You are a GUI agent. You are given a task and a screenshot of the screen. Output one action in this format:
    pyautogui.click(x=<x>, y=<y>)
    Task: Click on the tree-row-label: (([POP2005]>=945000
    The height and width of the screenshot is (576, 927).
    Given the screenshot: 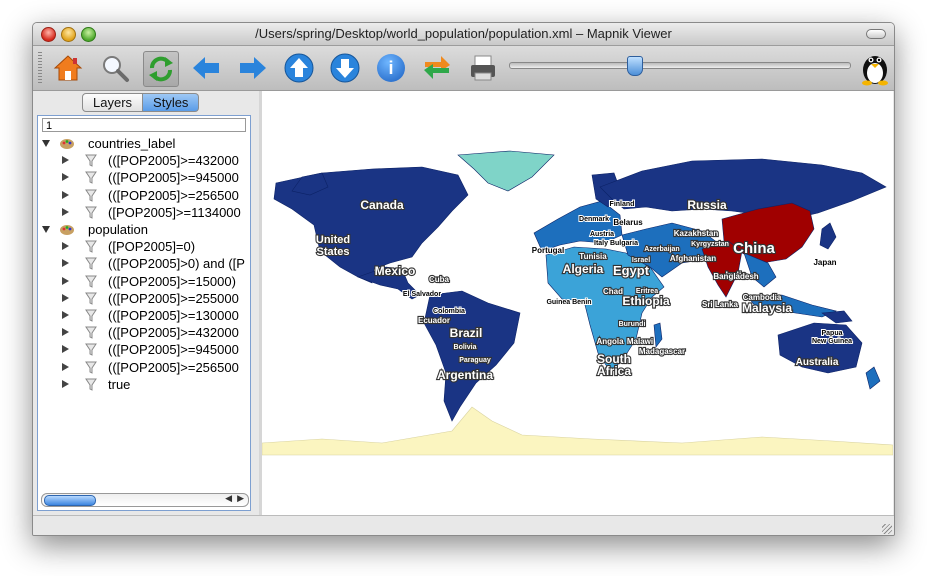 What is the action you would take?
    pyautogui.click(x=173, y=178)
    